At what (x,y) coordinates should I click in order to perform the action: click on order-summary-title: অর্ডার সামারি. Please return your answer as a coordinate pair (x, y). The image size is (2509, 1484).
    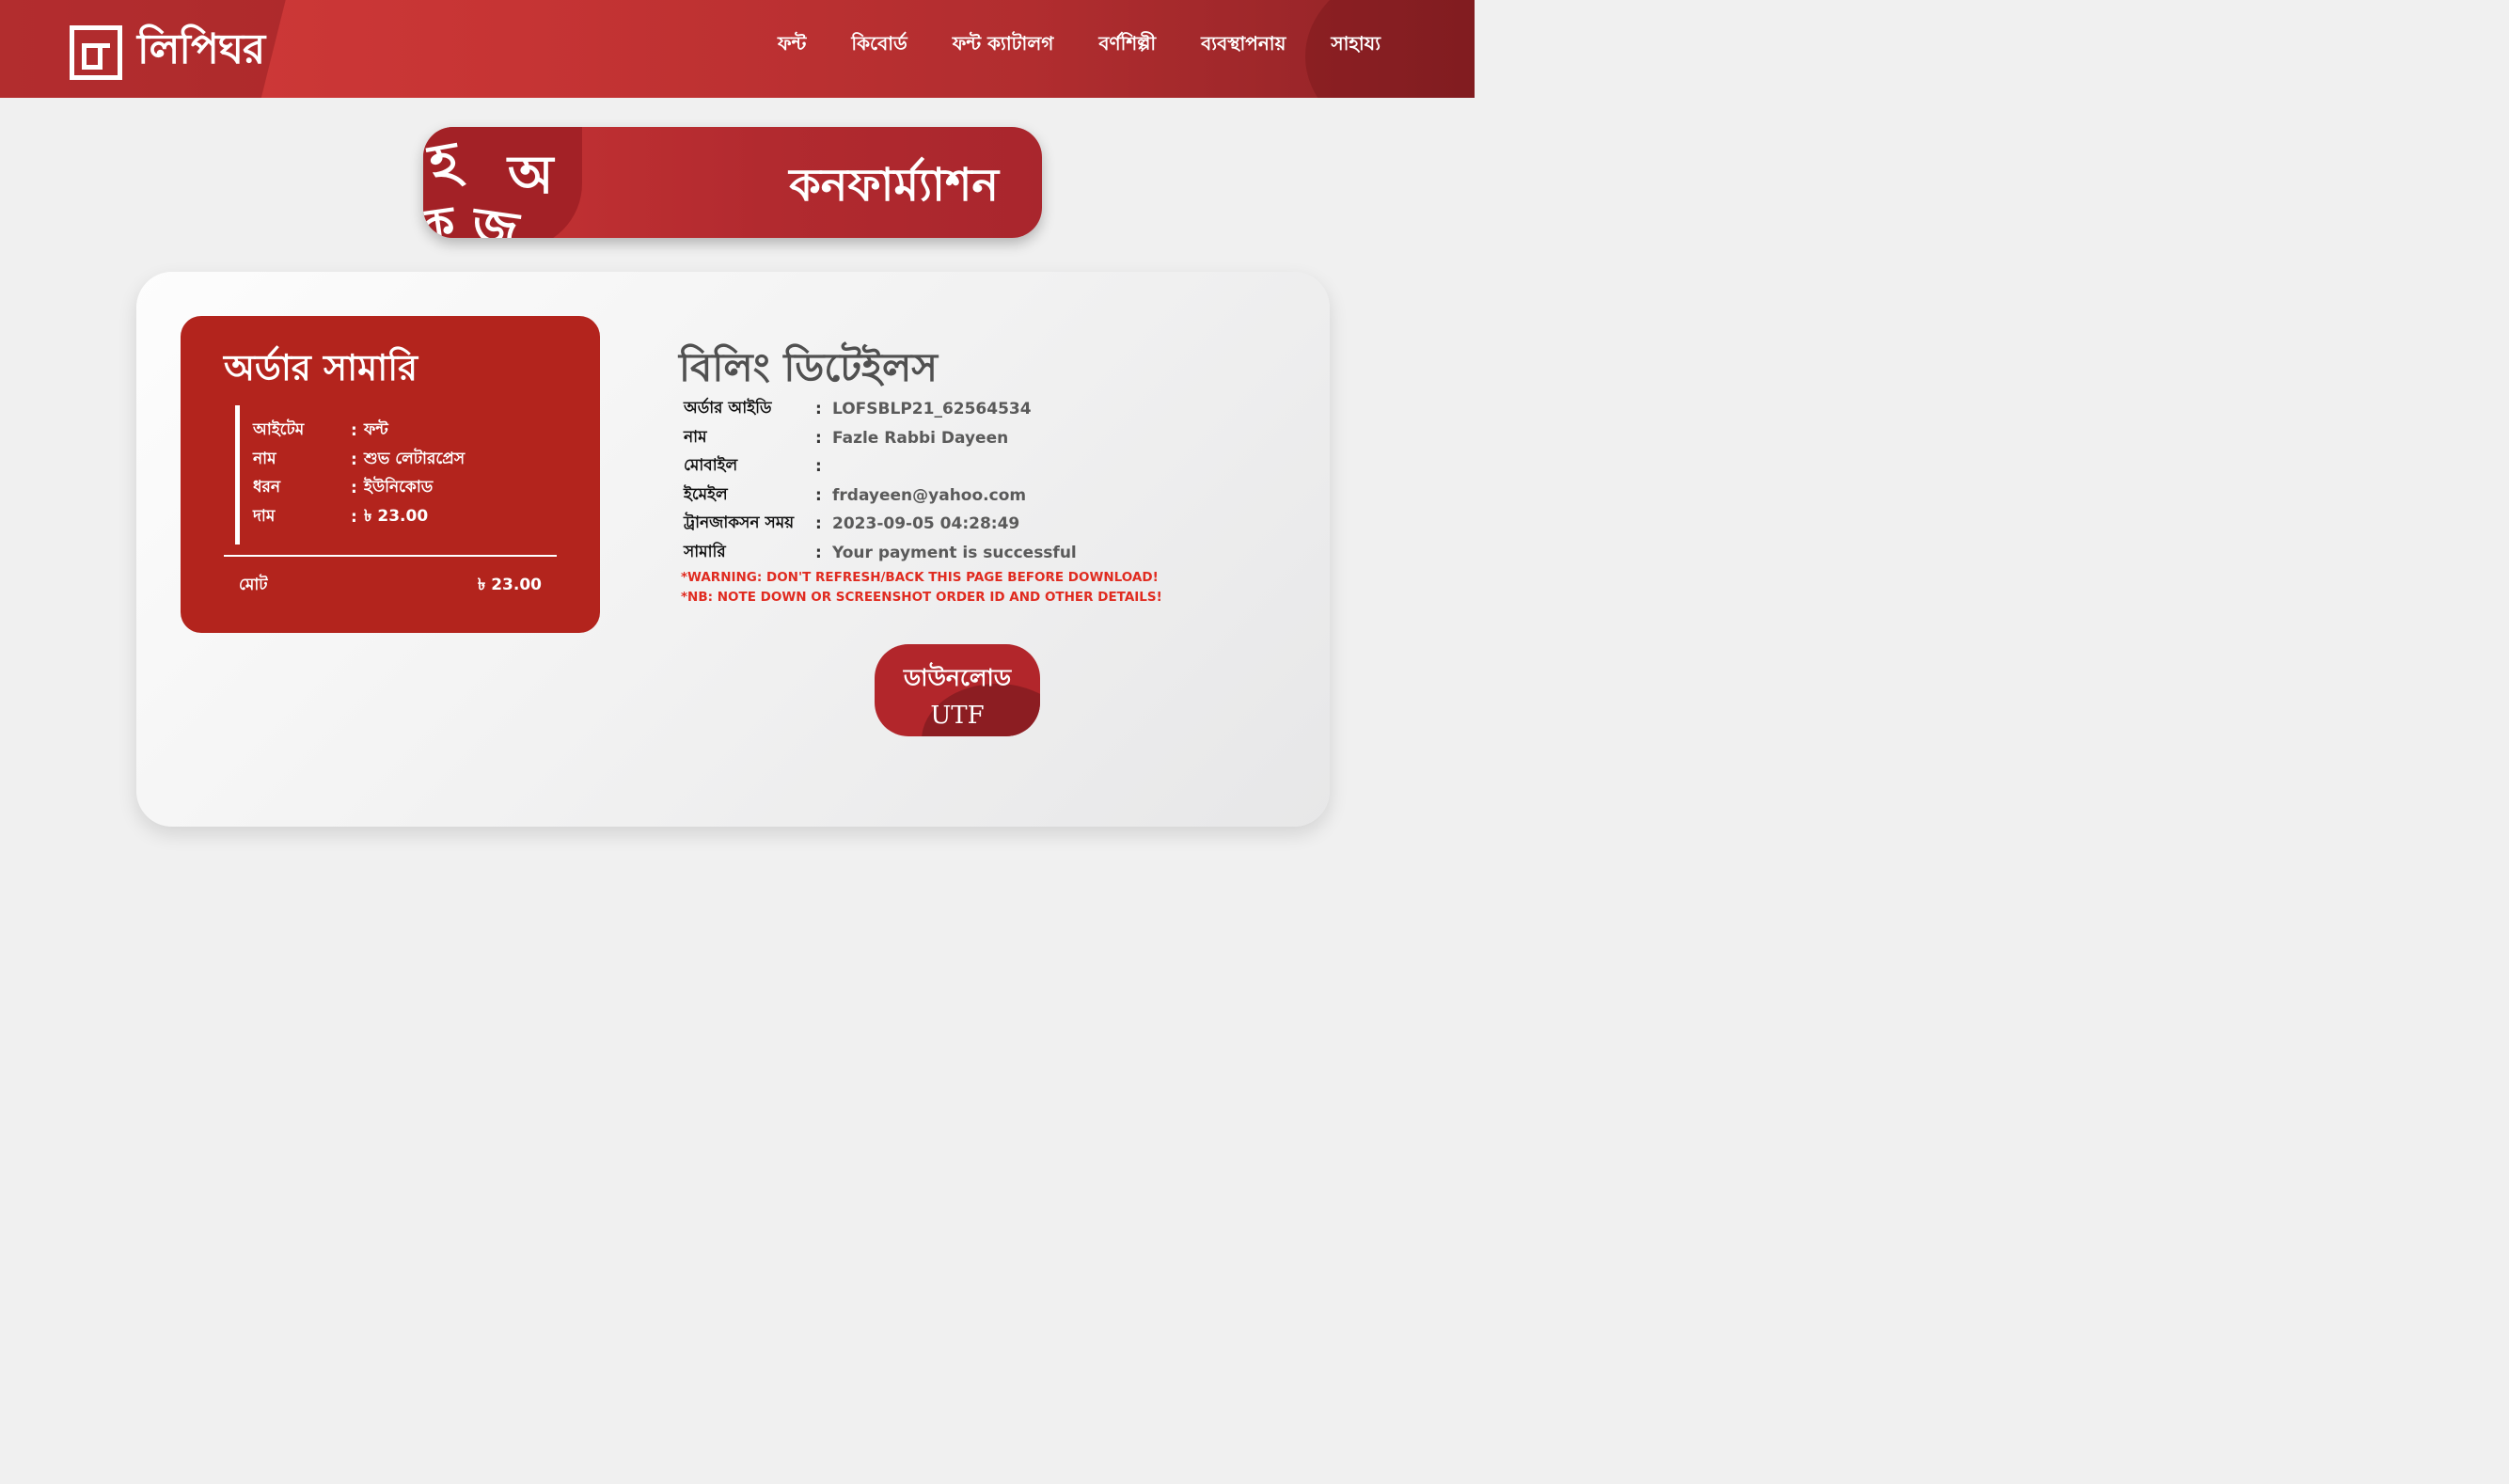
    Looking at the image, I should click on (321, 367).